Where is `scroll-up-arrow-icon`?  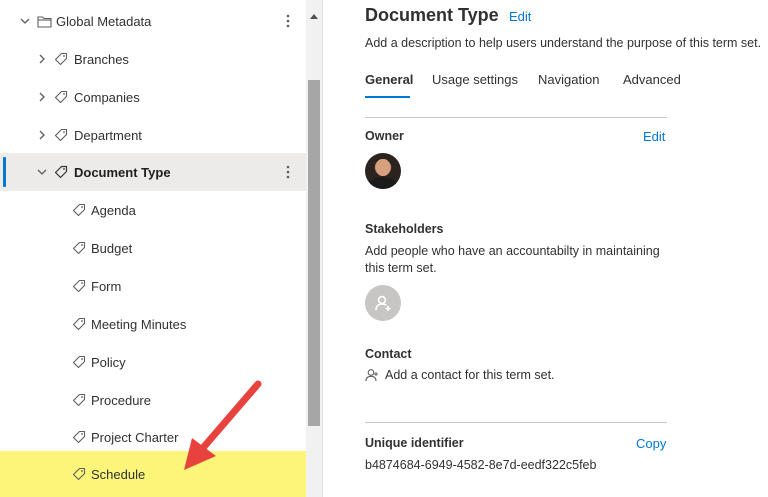 scroll-up-arrow-icon is located at coordinates (314, 16).